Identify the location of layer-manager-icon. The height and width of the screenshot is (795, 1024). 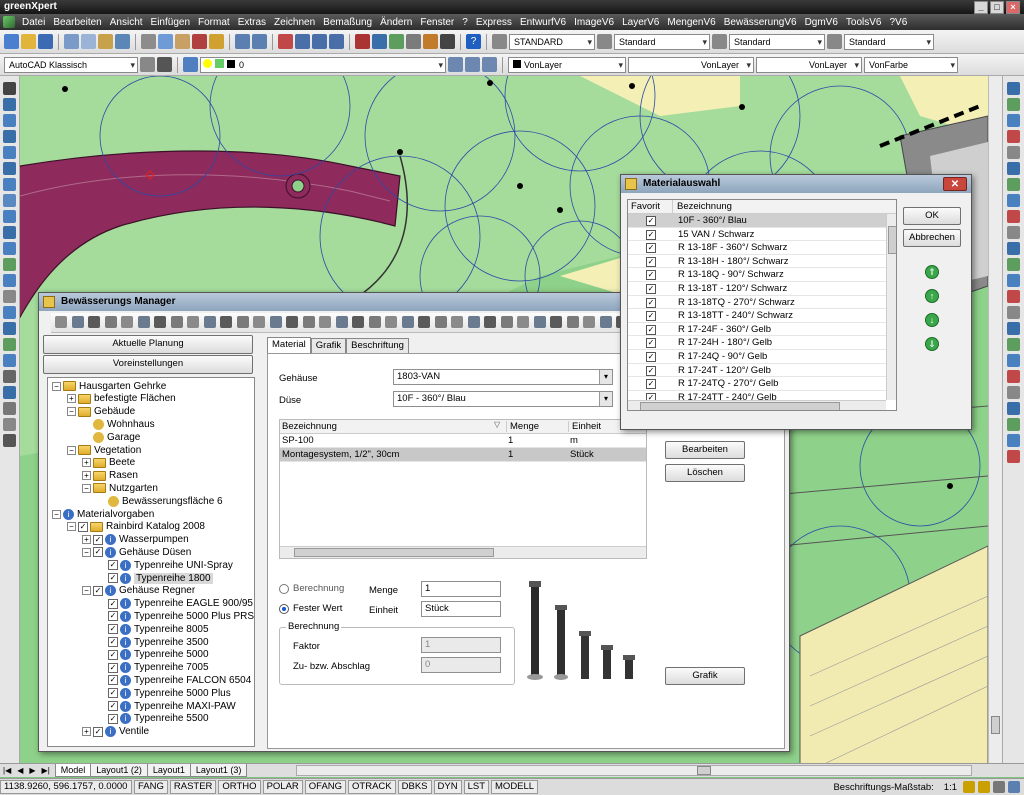
(190, 64).